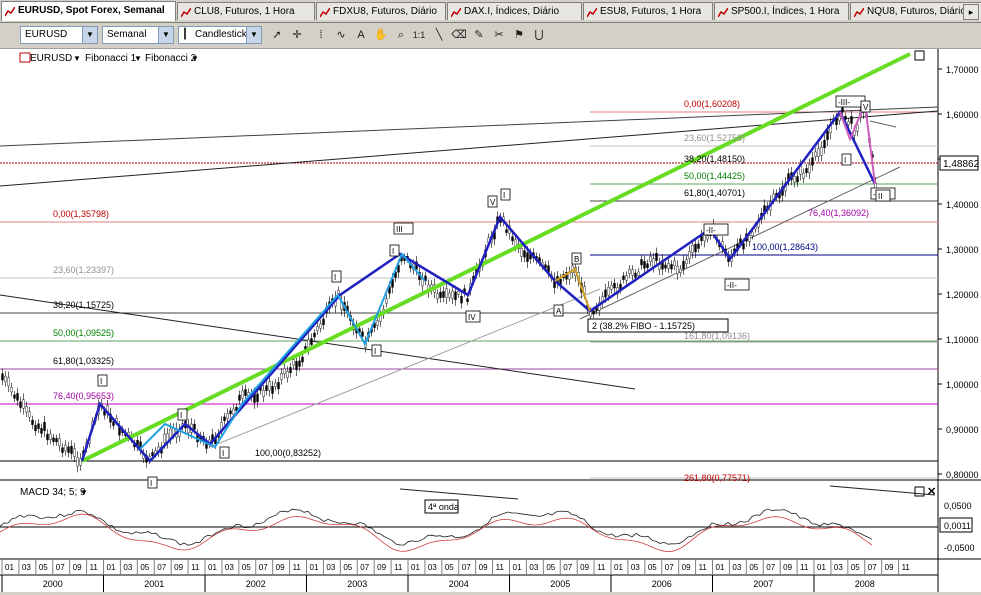  What do you see at coordinates (51, 58) in the screenshot?
I see `legend-symbol: EURUSD` at bounding box center [51, 58].